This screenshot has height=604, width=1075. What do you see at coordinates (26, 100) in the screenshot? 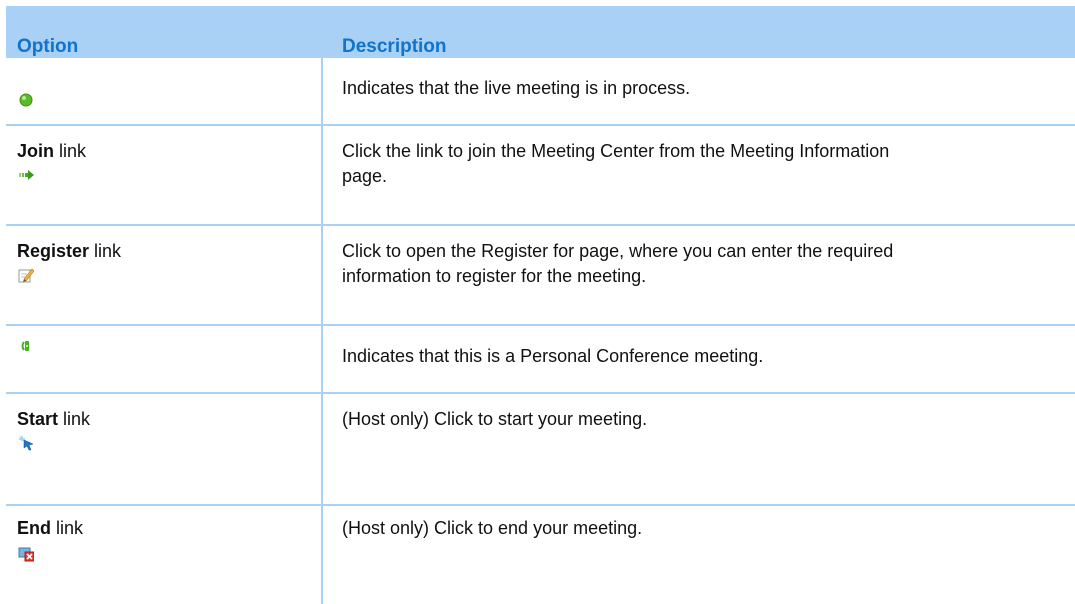
I see `green-circle-icon` at bounding box center [26, 100].